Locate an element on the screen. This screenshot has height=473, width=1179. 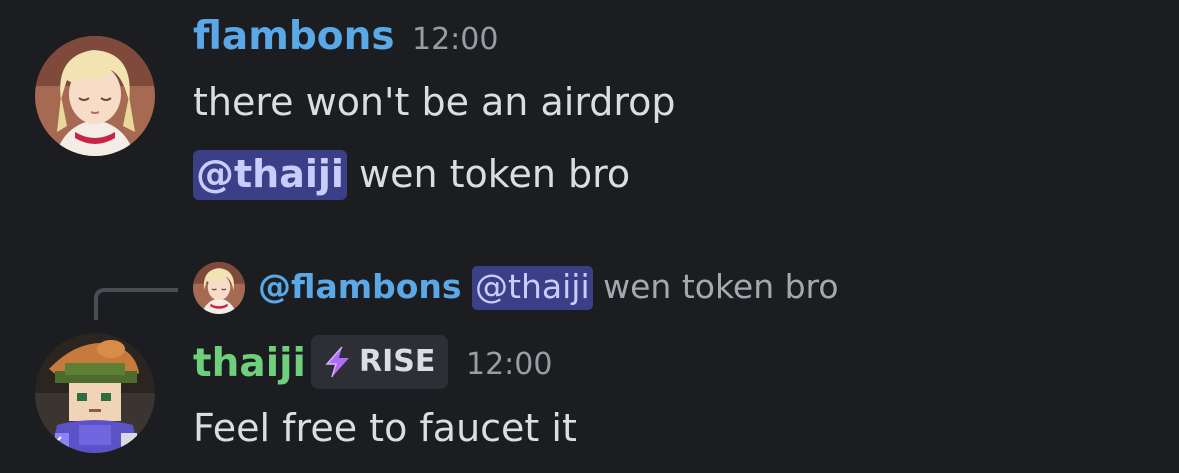
server-tag-badge: RISE is located at coordinates (380, 362).